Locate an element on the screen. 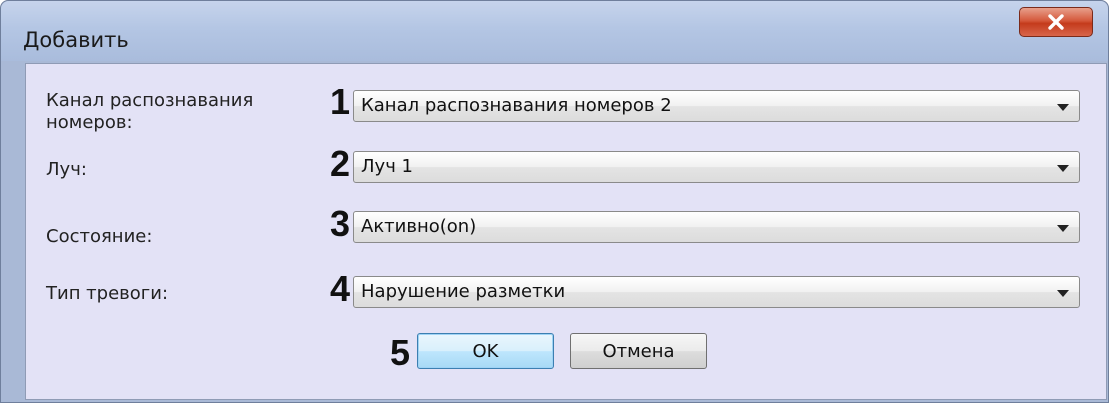 This screenshot has width=1117, height=405. state-label: Состояние: is located at coordinates (99, 236).